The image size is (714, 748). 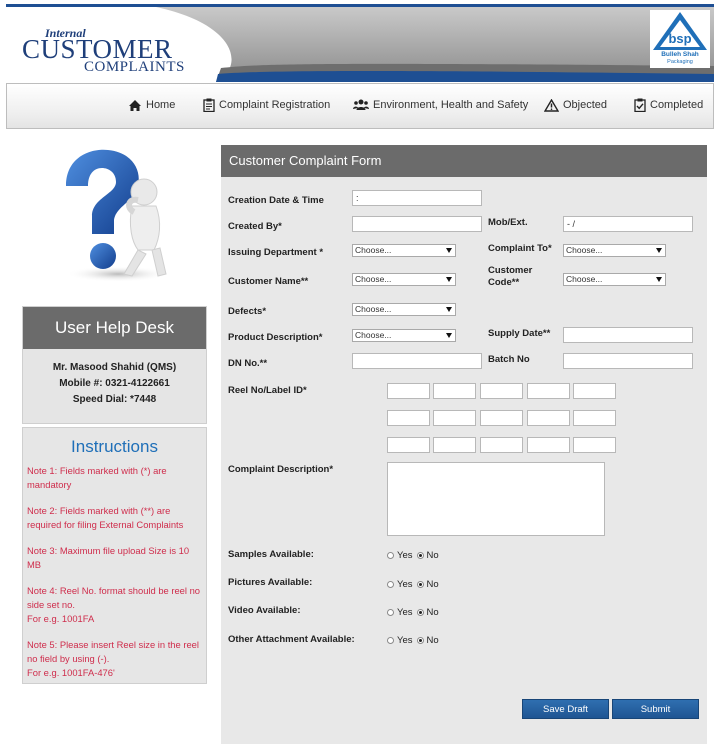 What do you see at coordinates (390, 555) in the screenshot?
I see `samples-yes-radio` at bounding box center [390, 555].